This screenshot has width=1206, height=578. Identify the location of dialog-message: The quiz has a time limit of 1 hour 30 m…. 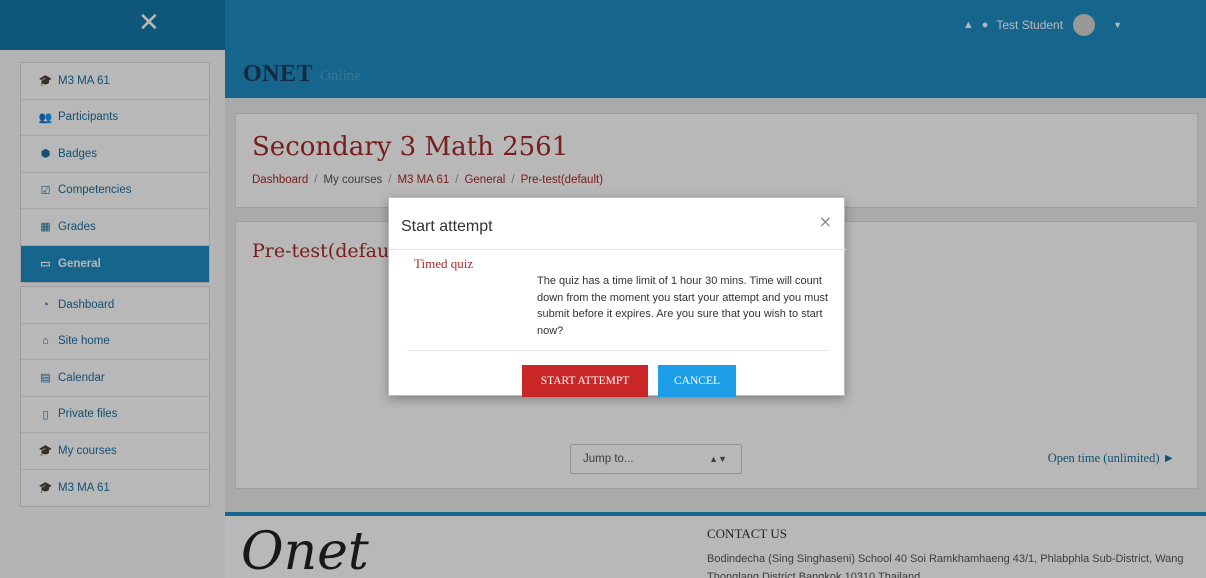
(683, 306).